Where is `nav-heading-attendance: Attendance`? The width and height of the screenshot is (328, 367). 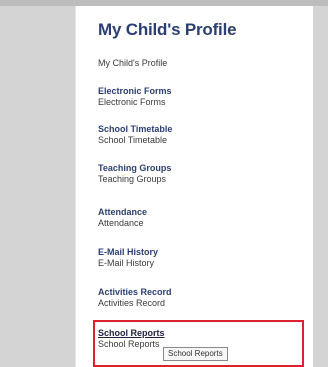 nav-heading-attendance: Attendance is located at coordinates (198, 212).